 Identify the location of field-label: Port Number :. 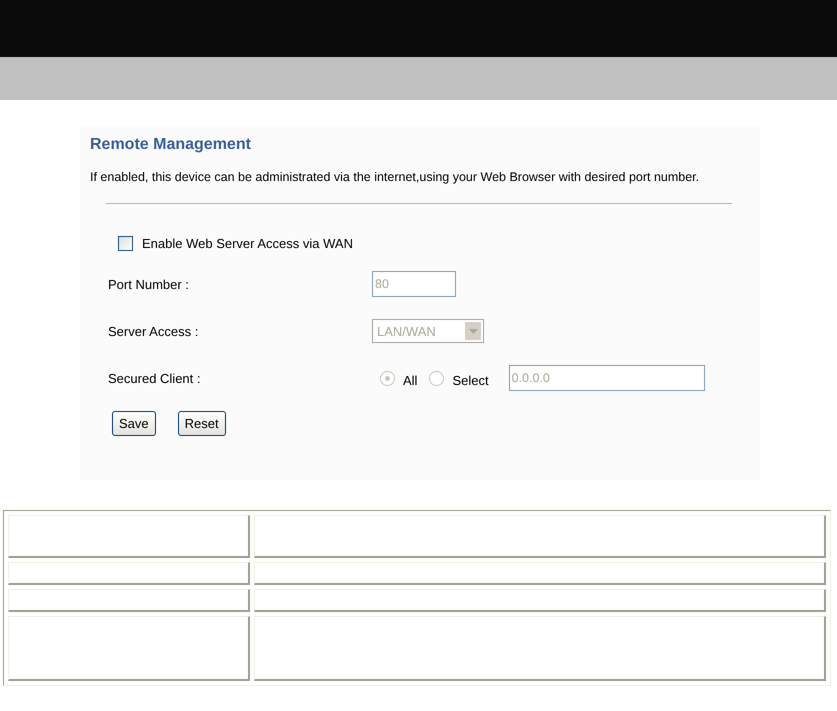
(148, 284).